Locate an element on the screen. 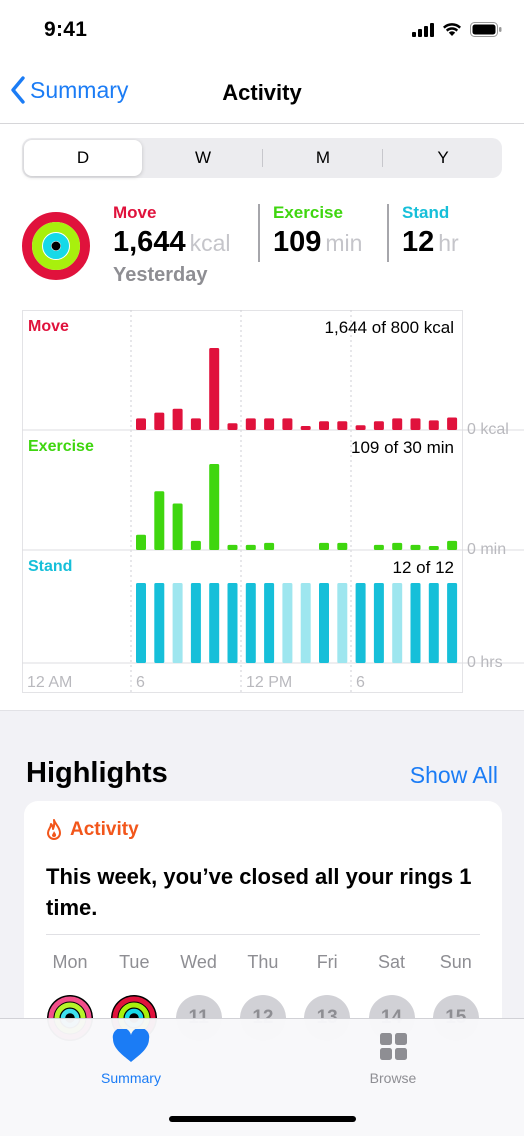 This screenshot has height=1136, width=524. tab-summary: Summary is located at coordinates (131, 1056).